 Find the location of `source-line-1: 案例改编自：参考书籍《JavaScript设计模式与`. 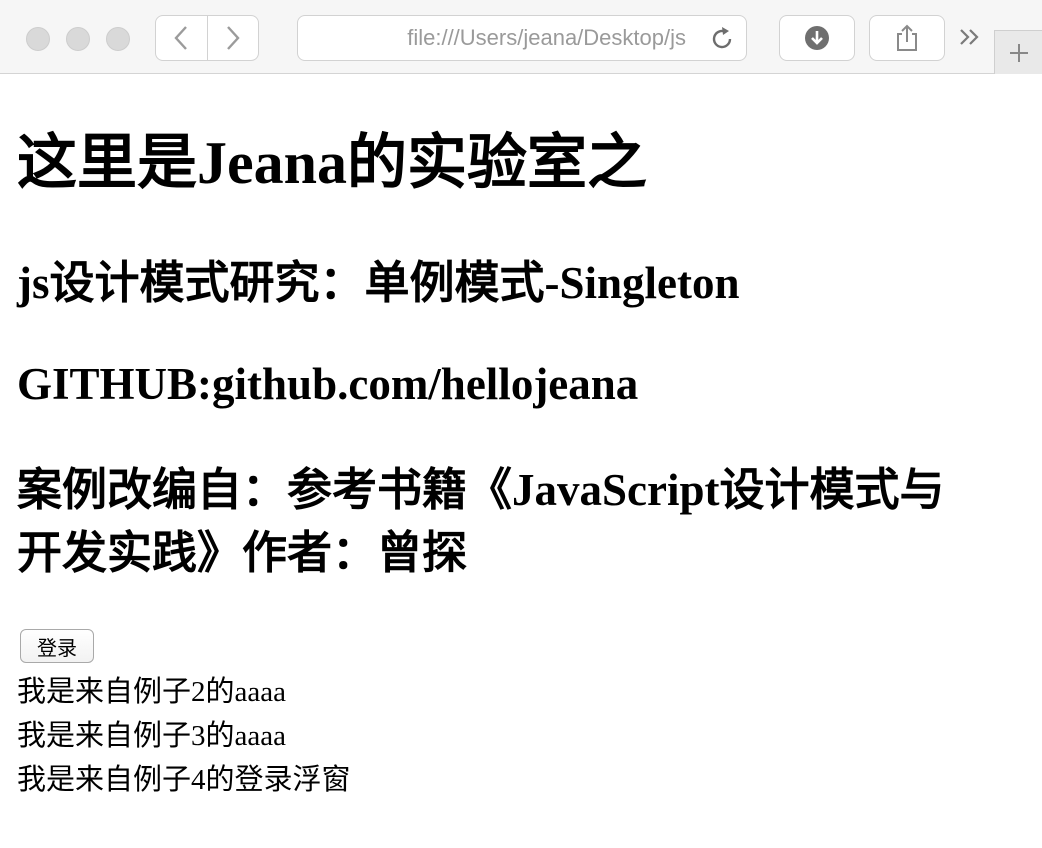

source-line-1: 案例改编自：参考书籍《JavaScript设计模式与 is located at coordinates (481, 490).